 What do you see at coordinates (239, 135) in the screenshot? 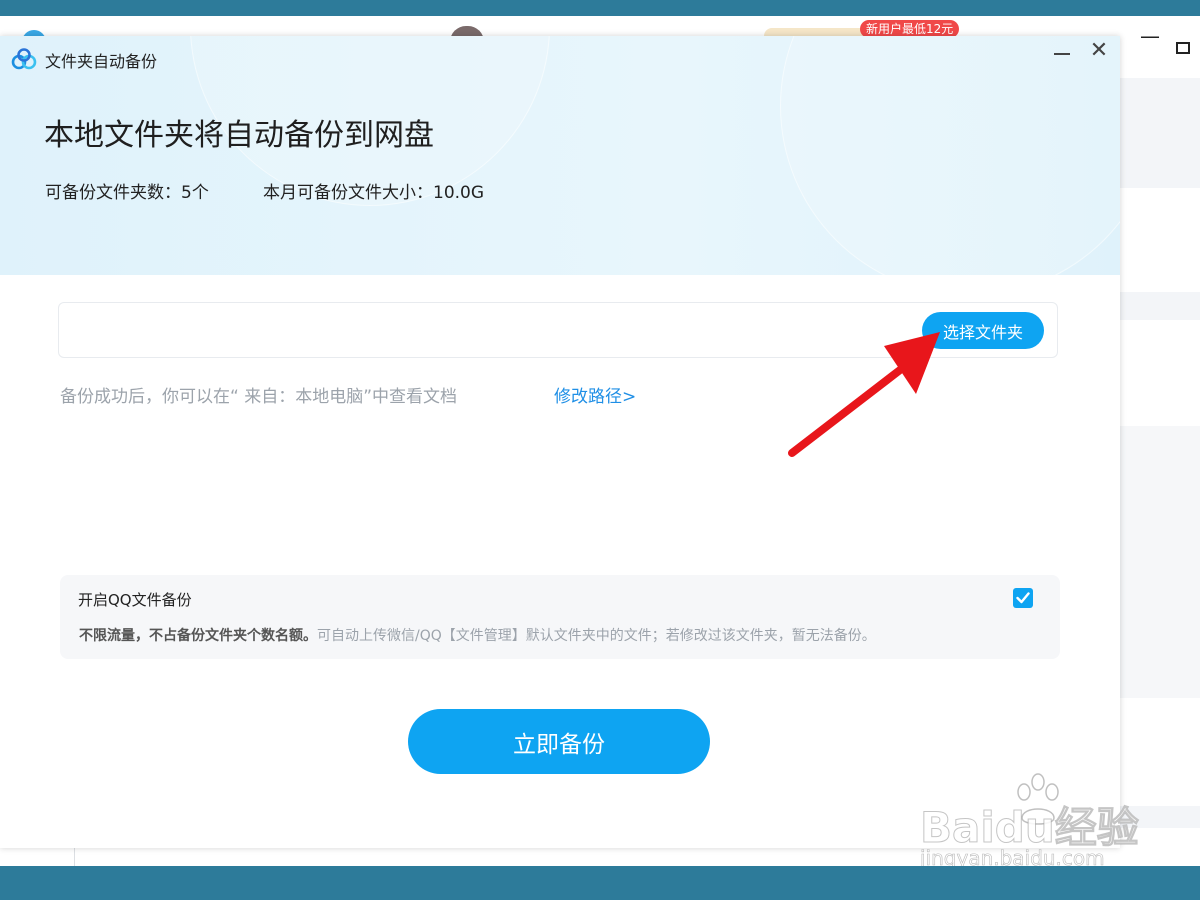
I see `page-title: 本地文件夹将自动备份到网盘` at bounding box center [239, 135].